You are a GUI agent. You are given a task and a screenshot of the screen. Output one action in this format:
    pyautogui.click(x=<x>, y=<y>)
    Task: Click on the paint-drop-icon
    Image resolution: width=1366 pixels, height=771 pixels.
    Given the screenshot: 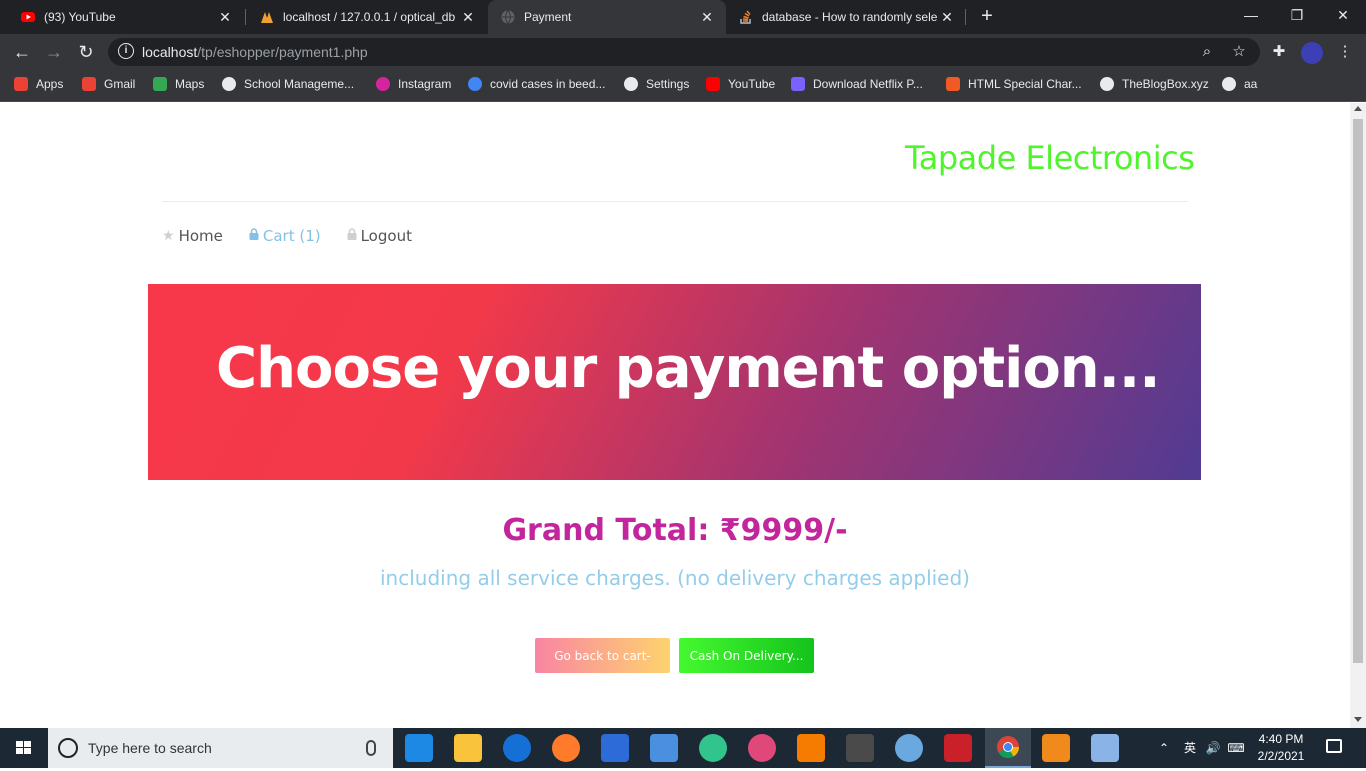 What is the action you would take?
    pyautogui.click(x=762, y=748)
    